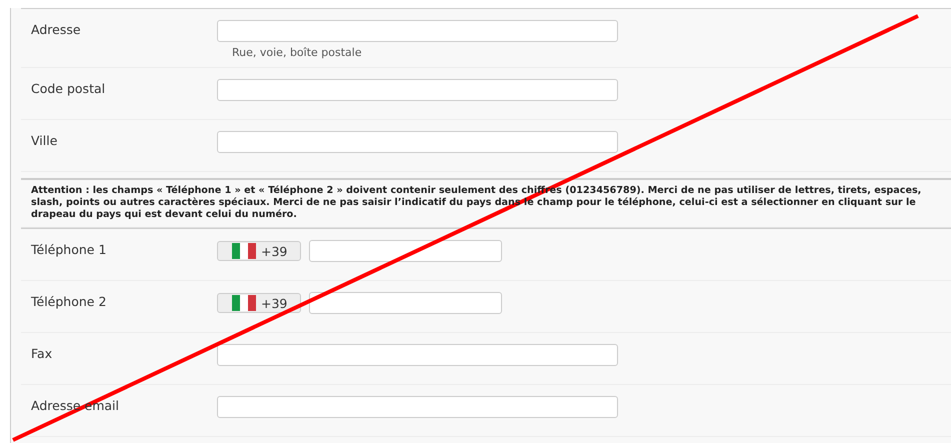  Describe the element at coordinates (297, 52) in the screenshot. I see `field-hint: Rue, voie, boîte postale` at that location.